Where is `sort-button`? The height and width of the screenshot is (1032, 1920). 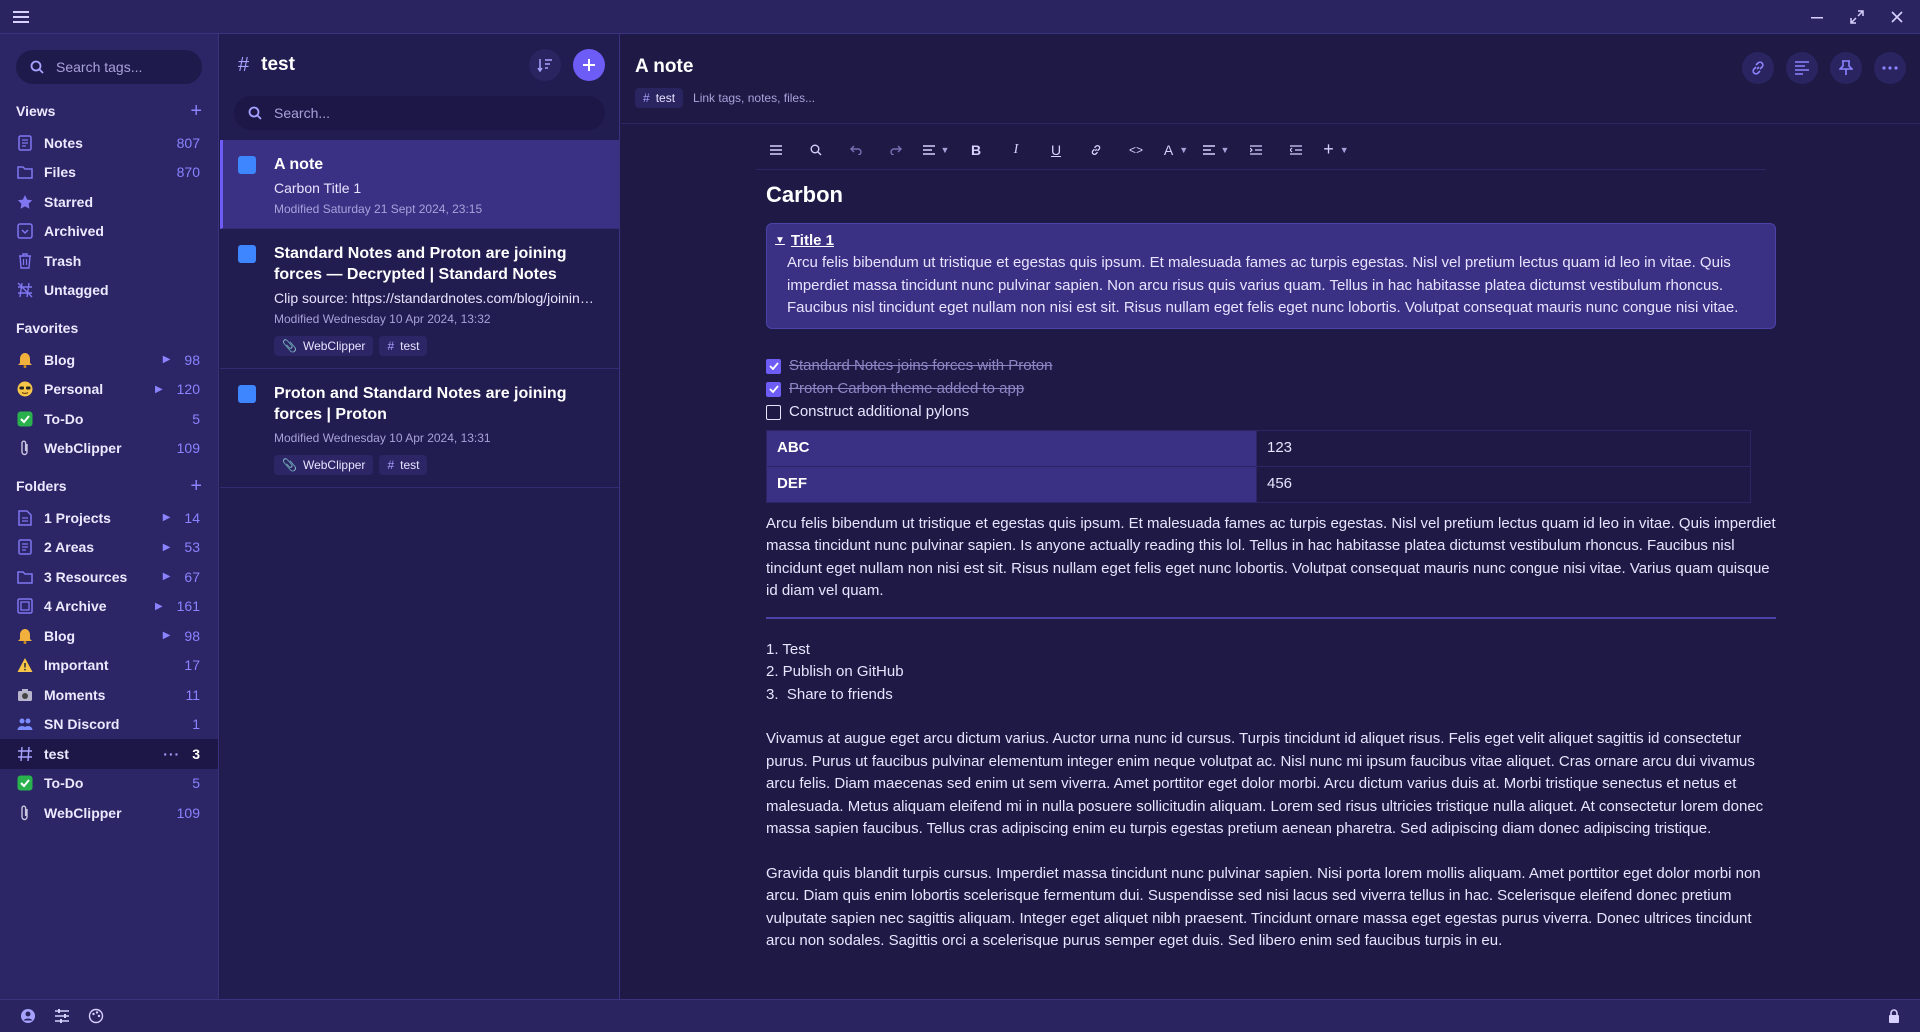
sort-button is located at coordinates (545, 65).